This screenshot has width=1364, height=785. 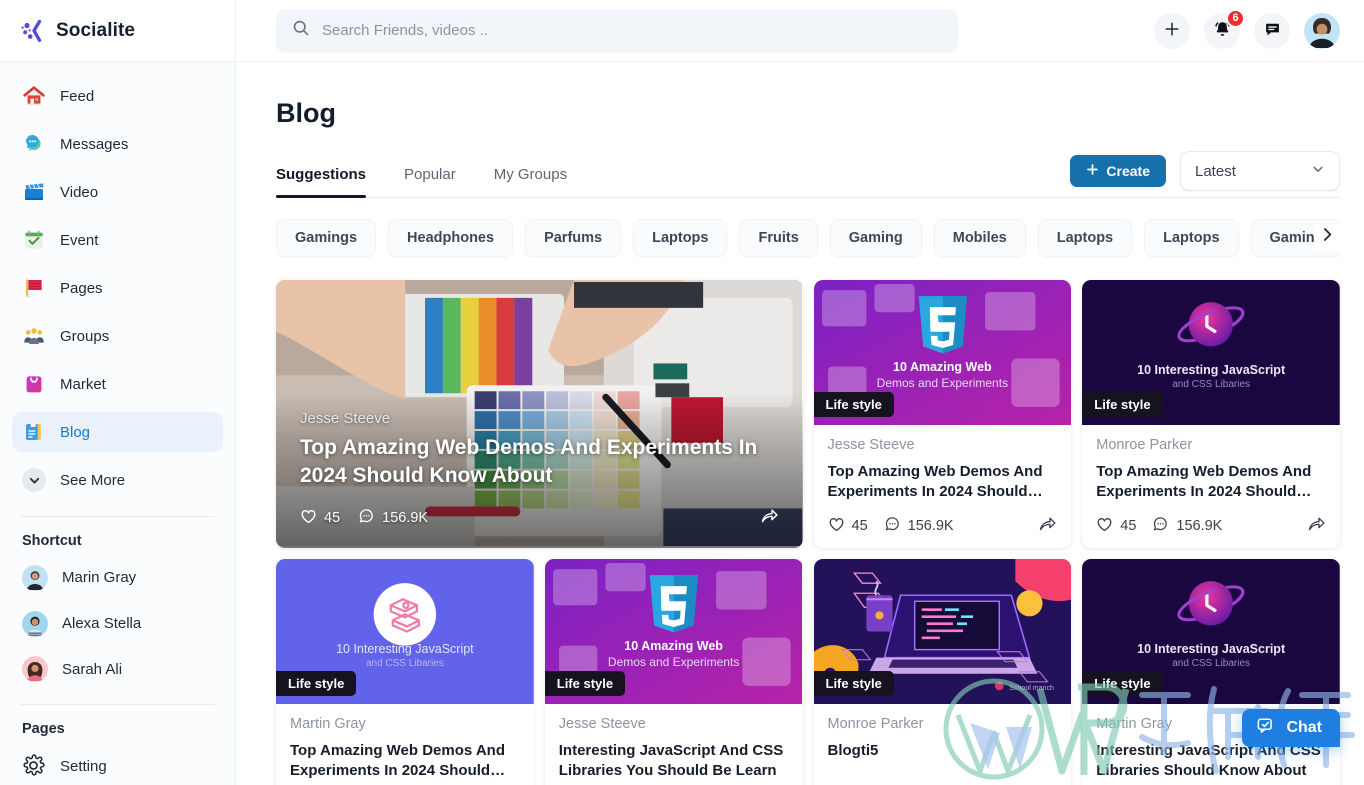 I want to click on sidebar-item-label: Feed, so click(x=77, y=96).